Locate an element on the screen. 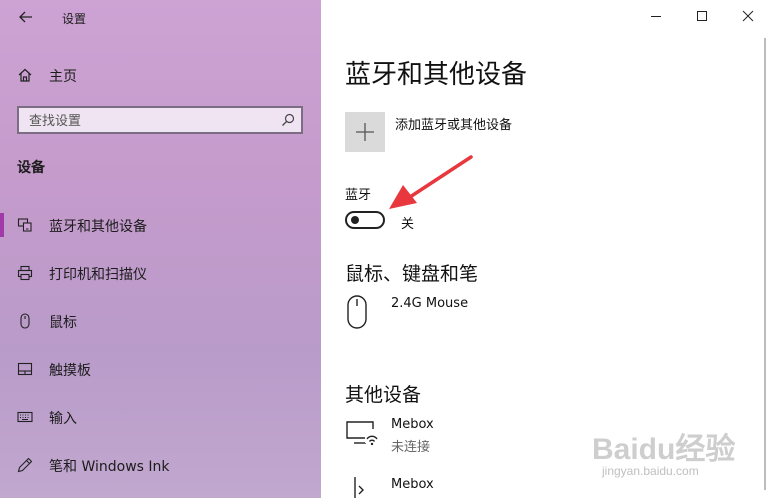 The image size is (771, 498). section-title: 设备 is located at coordinates (31, 168).